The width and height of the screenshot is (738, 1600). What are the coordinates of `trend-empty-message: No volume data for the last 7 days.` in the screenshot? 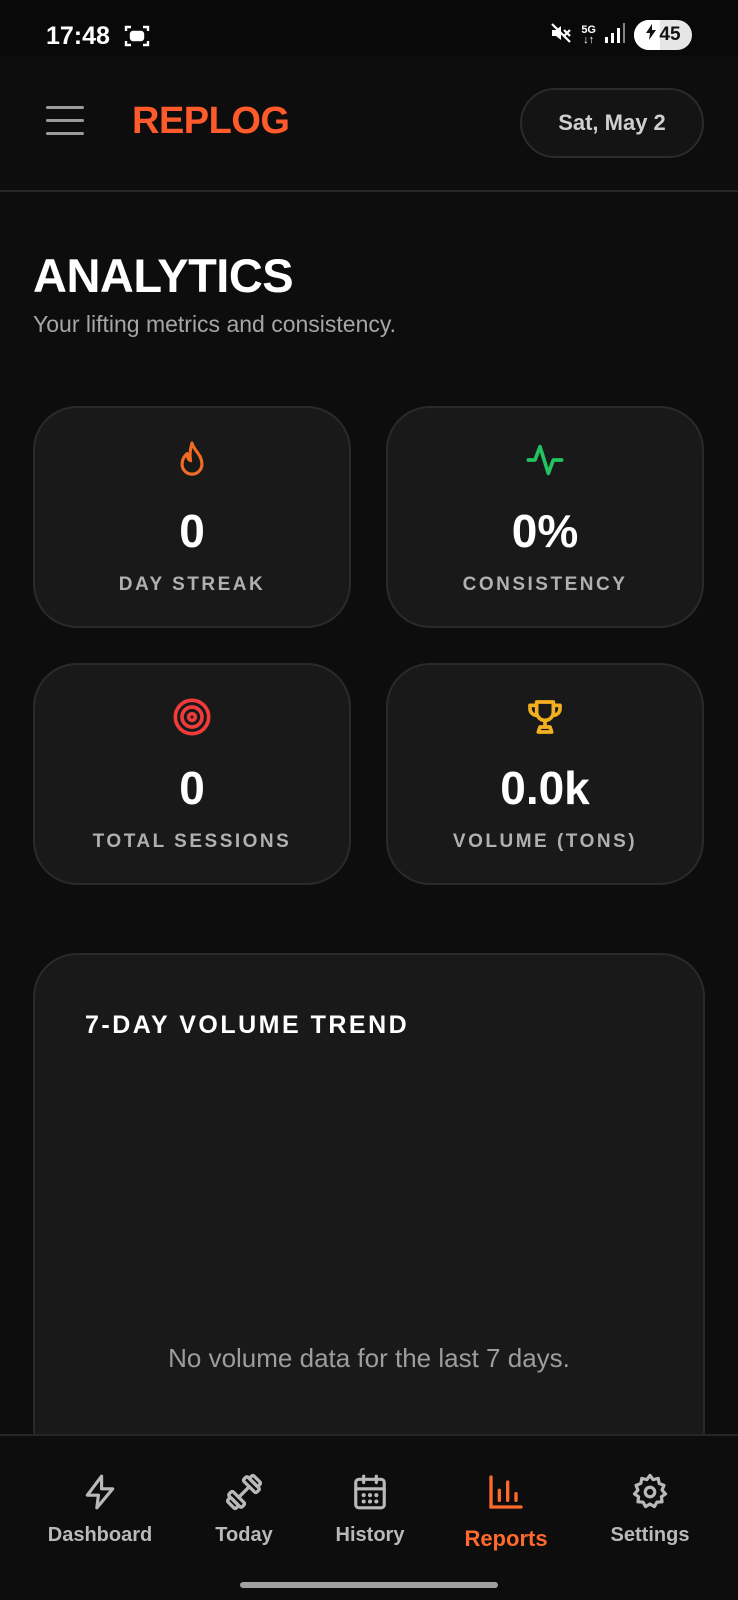 It's located at (369, 1358).